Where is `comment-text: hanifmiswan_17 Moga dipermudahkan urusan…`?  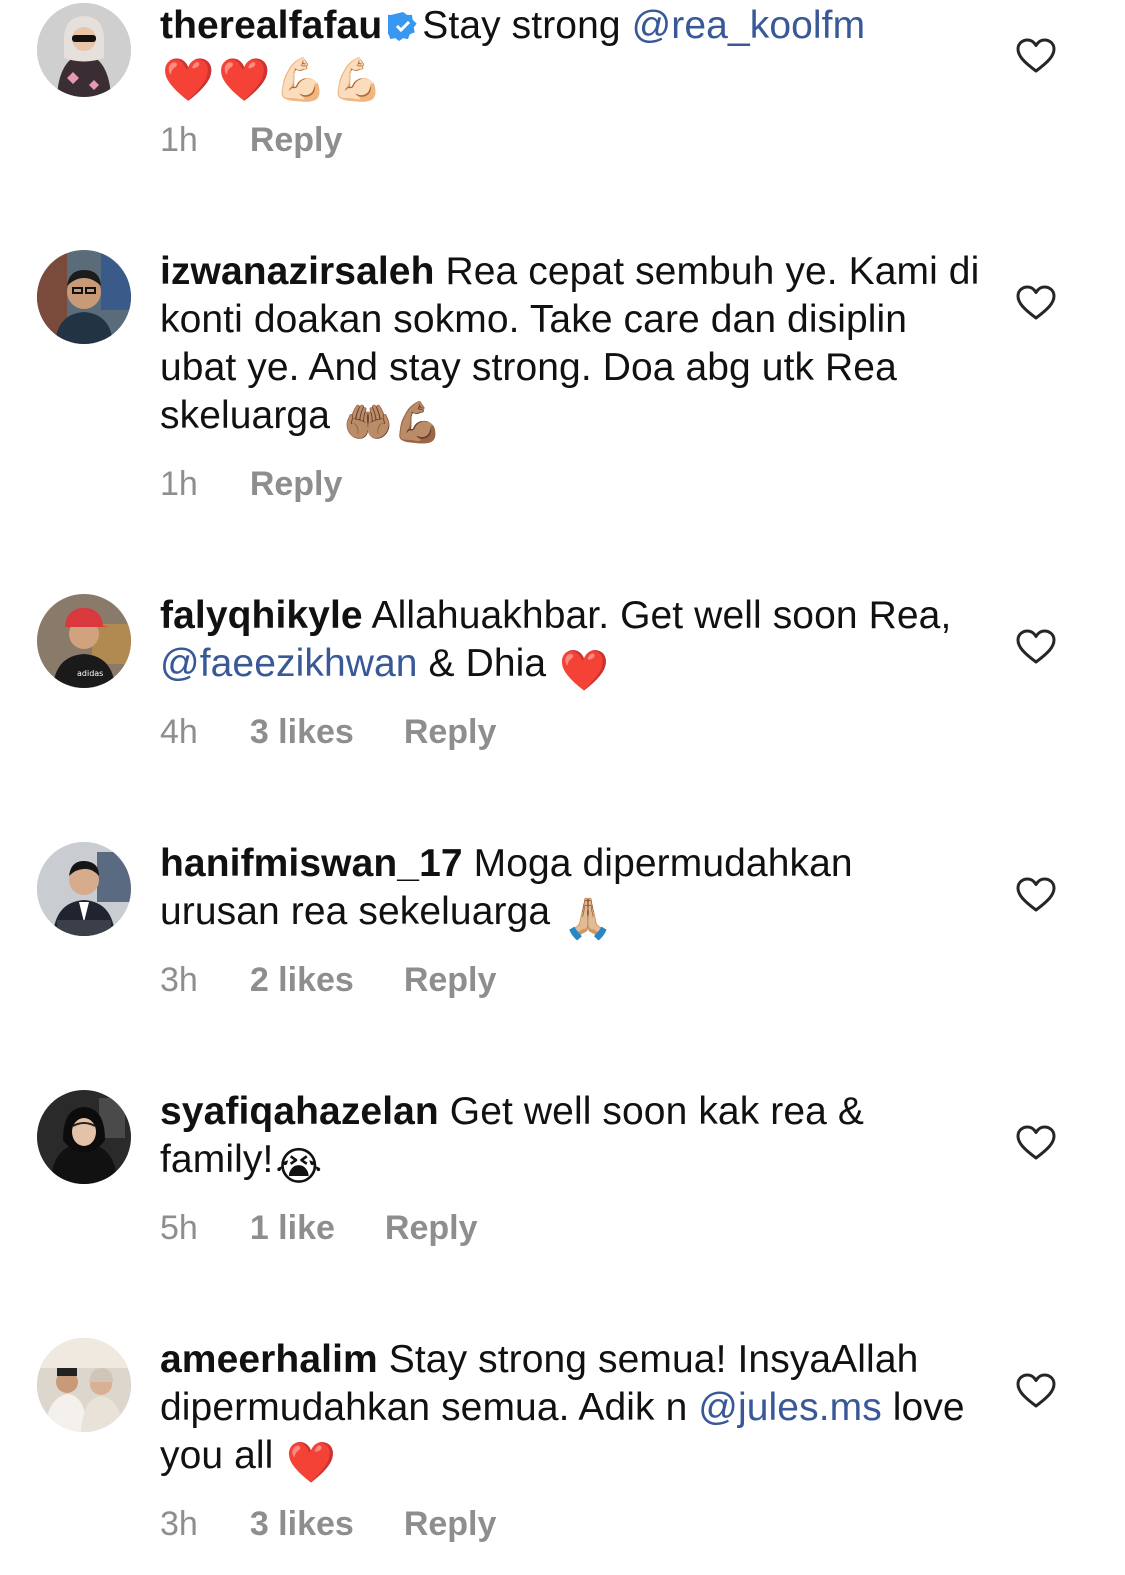 comment-text: hanifmiswan_17 Moga dipermudahkan urusan… is located at coordinates (570, 891).